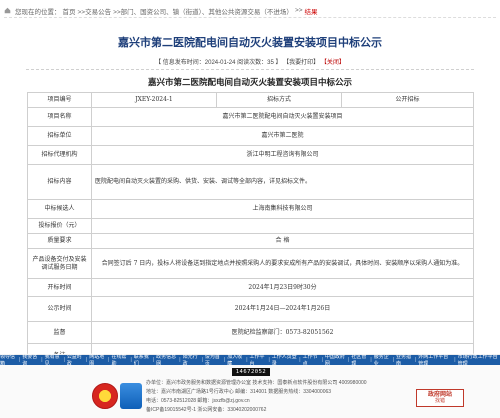 This screenshot has height=418, width=500. Describe the element at coordinates (59, 241) in the screenshot. I see `row-label: 质量要求` at that location.